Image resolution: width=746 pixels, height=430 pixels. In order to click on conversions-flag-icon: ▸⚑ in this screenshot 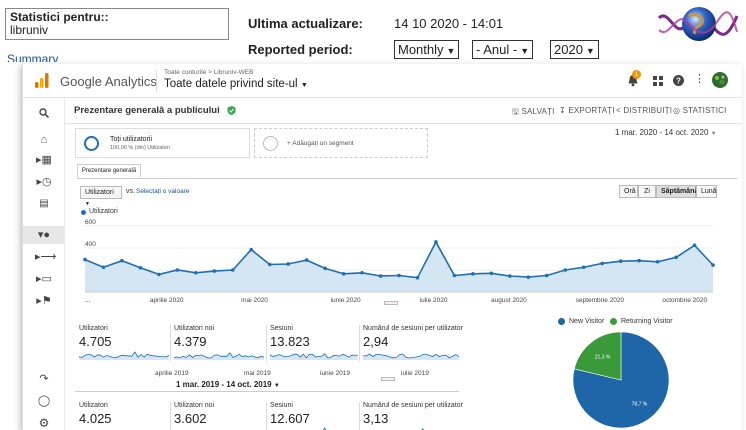, I will do `click(44, 301)`.